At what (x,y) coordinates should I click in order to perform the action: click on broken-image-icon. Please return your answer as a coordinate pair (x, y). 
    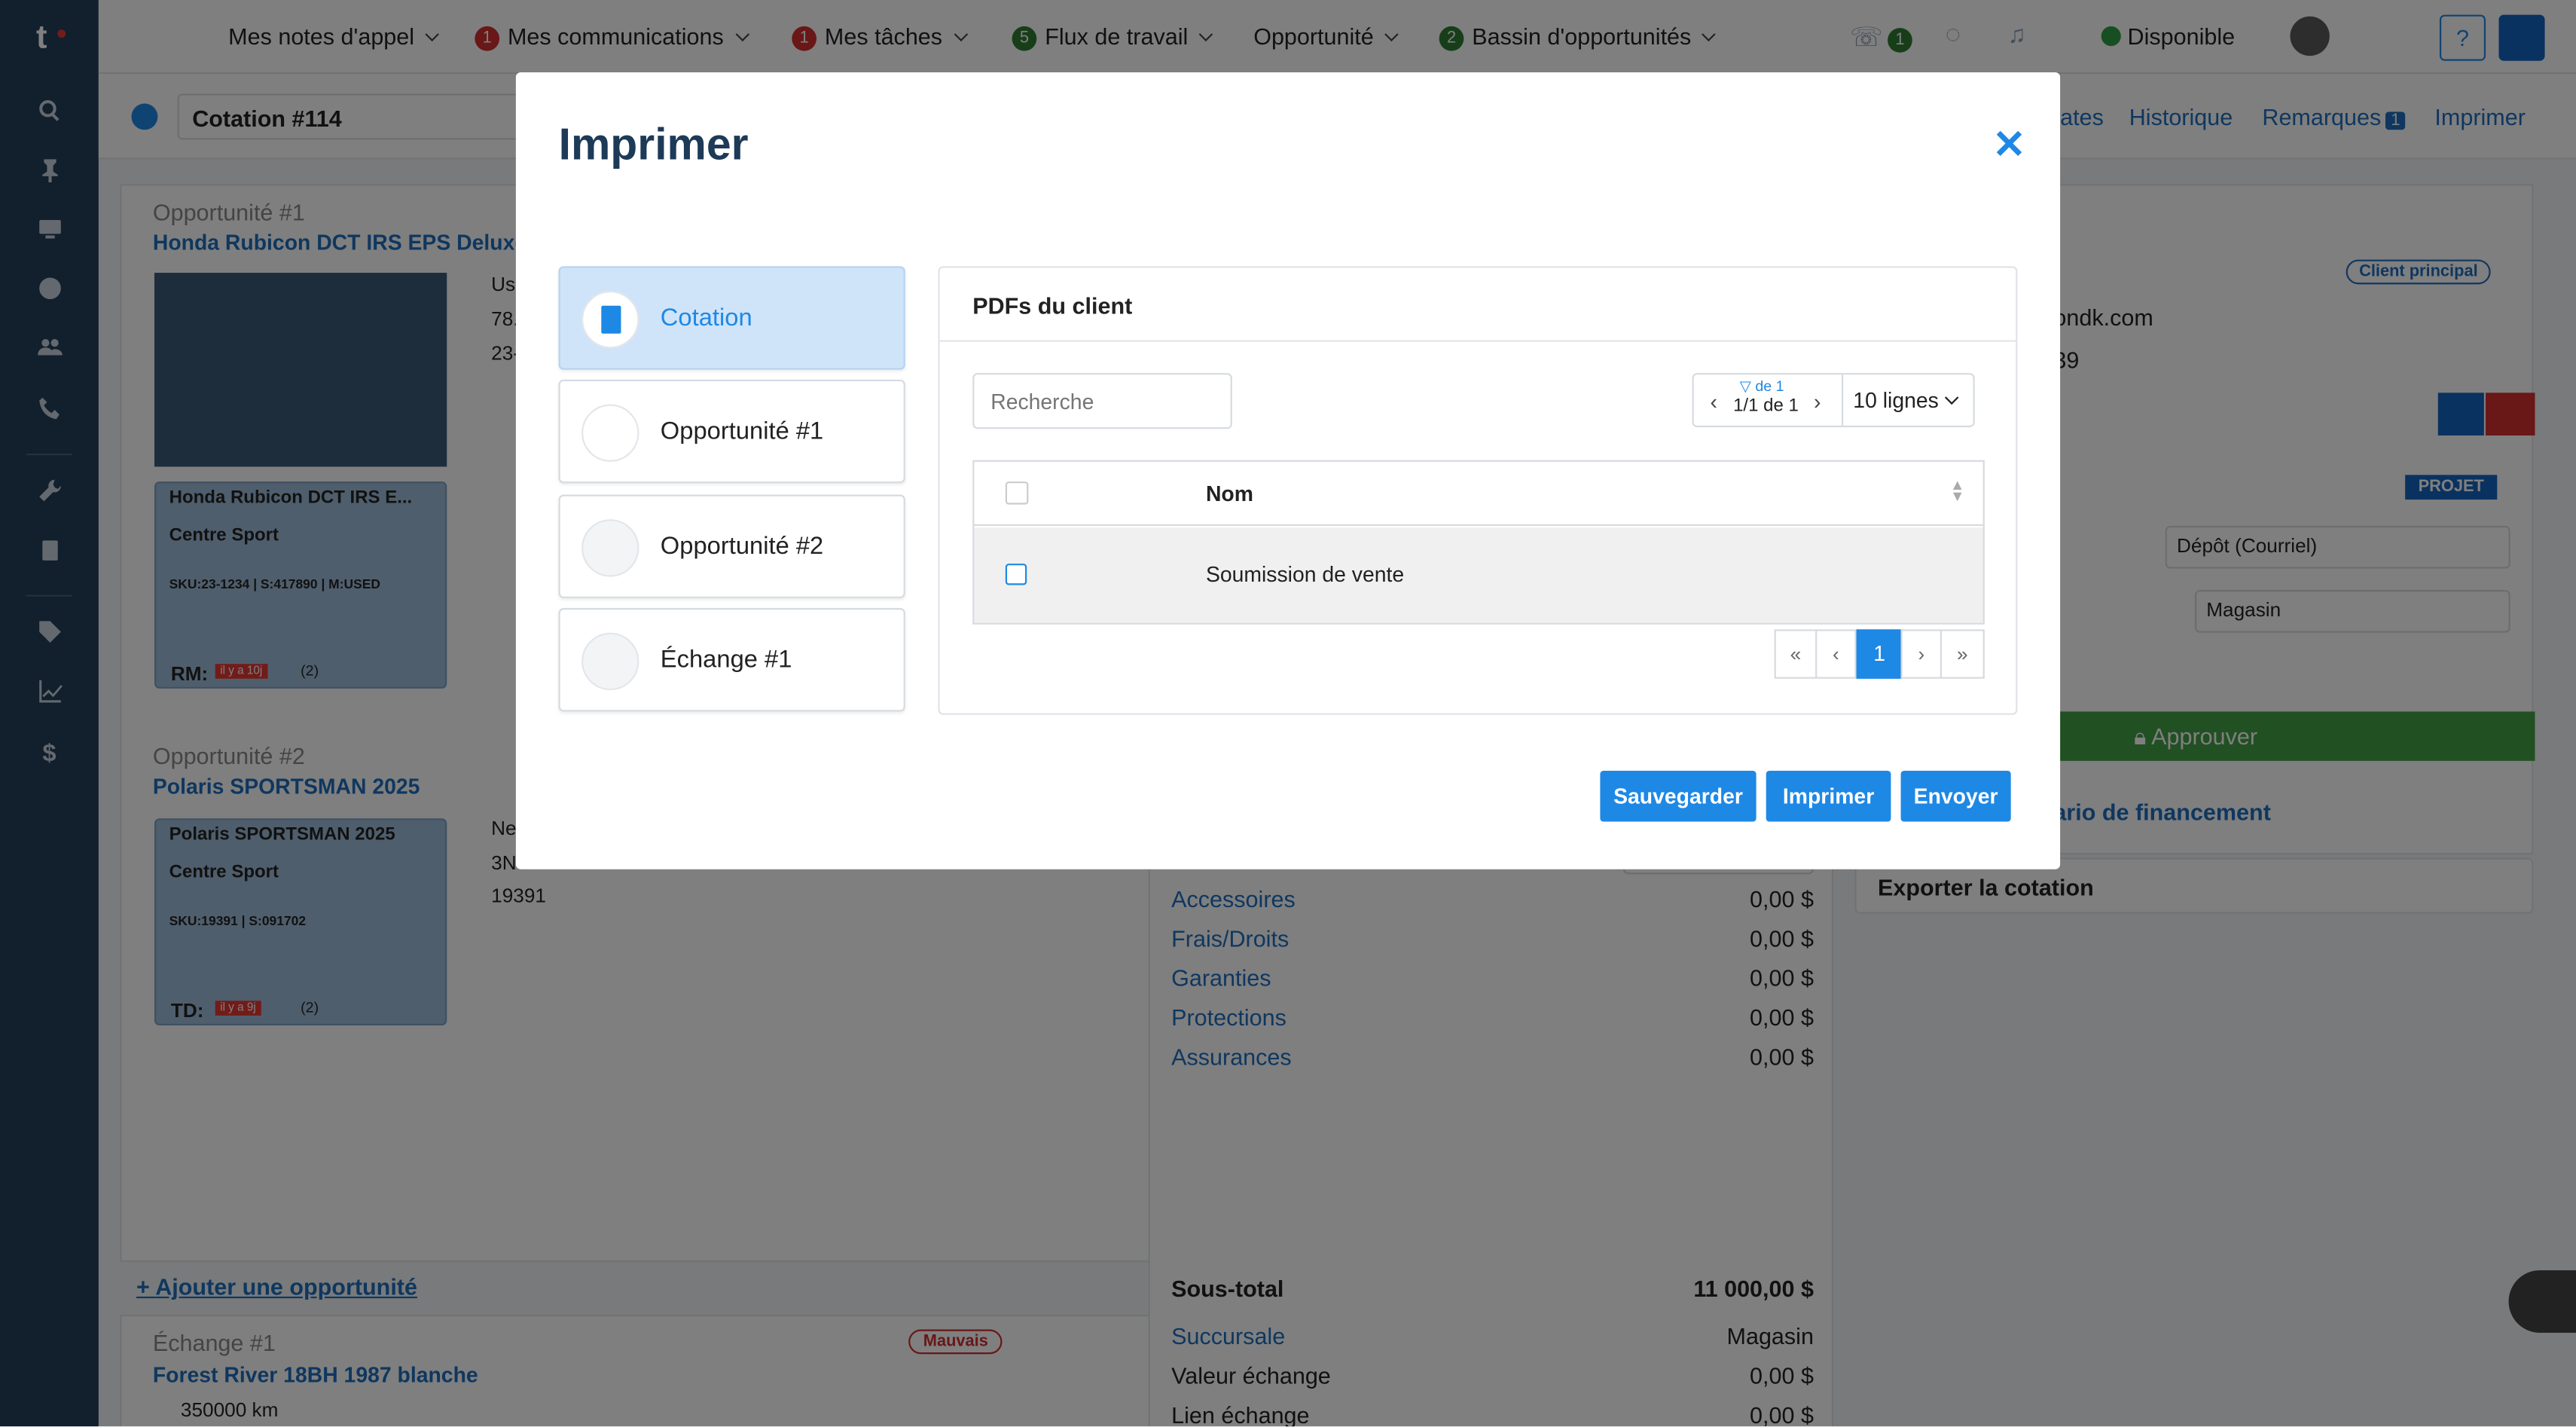
    Looking at the image, I should click on (610, 433).